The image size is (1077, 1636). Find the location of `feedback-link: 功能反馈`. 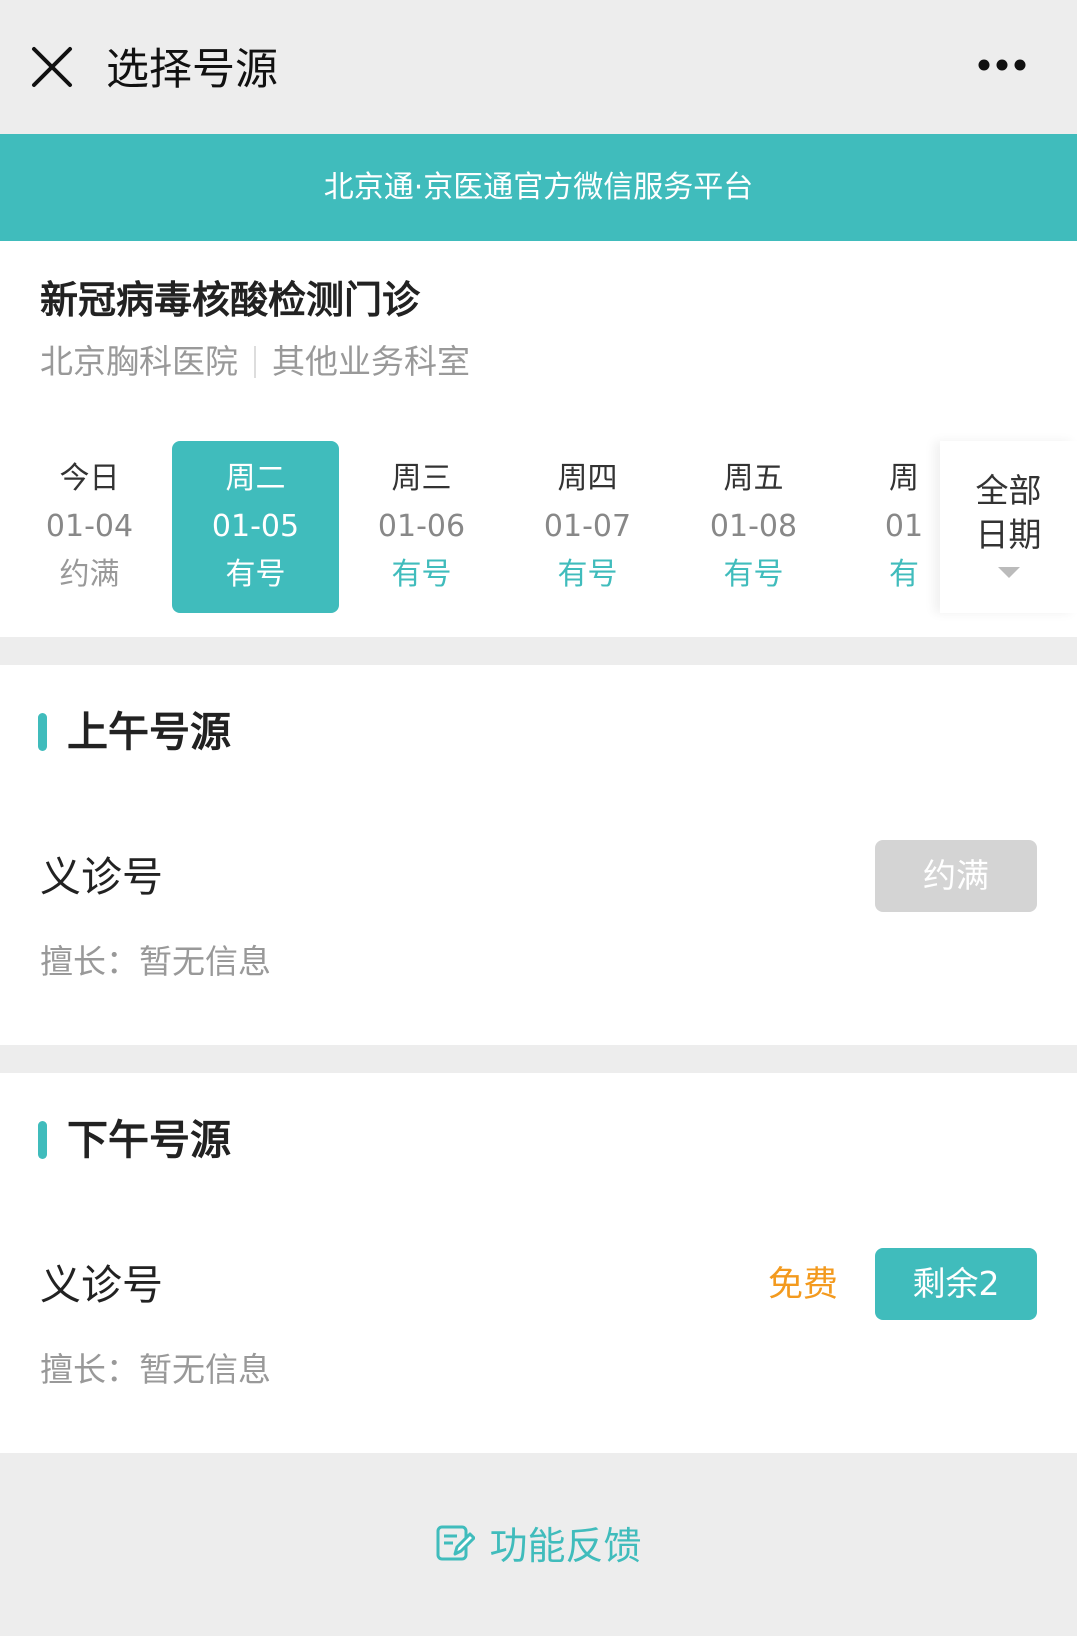

feedback-link: 功能反馈 is located at coordinates (538, 1542).